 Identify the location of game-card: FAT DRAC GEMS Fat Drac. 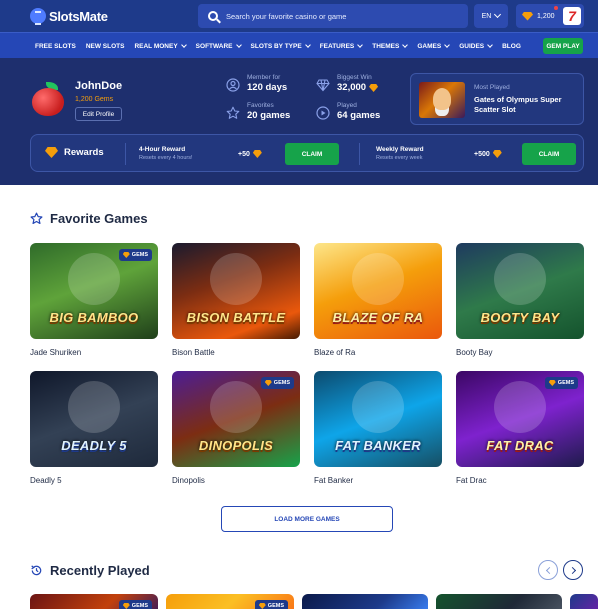
(520, 428).